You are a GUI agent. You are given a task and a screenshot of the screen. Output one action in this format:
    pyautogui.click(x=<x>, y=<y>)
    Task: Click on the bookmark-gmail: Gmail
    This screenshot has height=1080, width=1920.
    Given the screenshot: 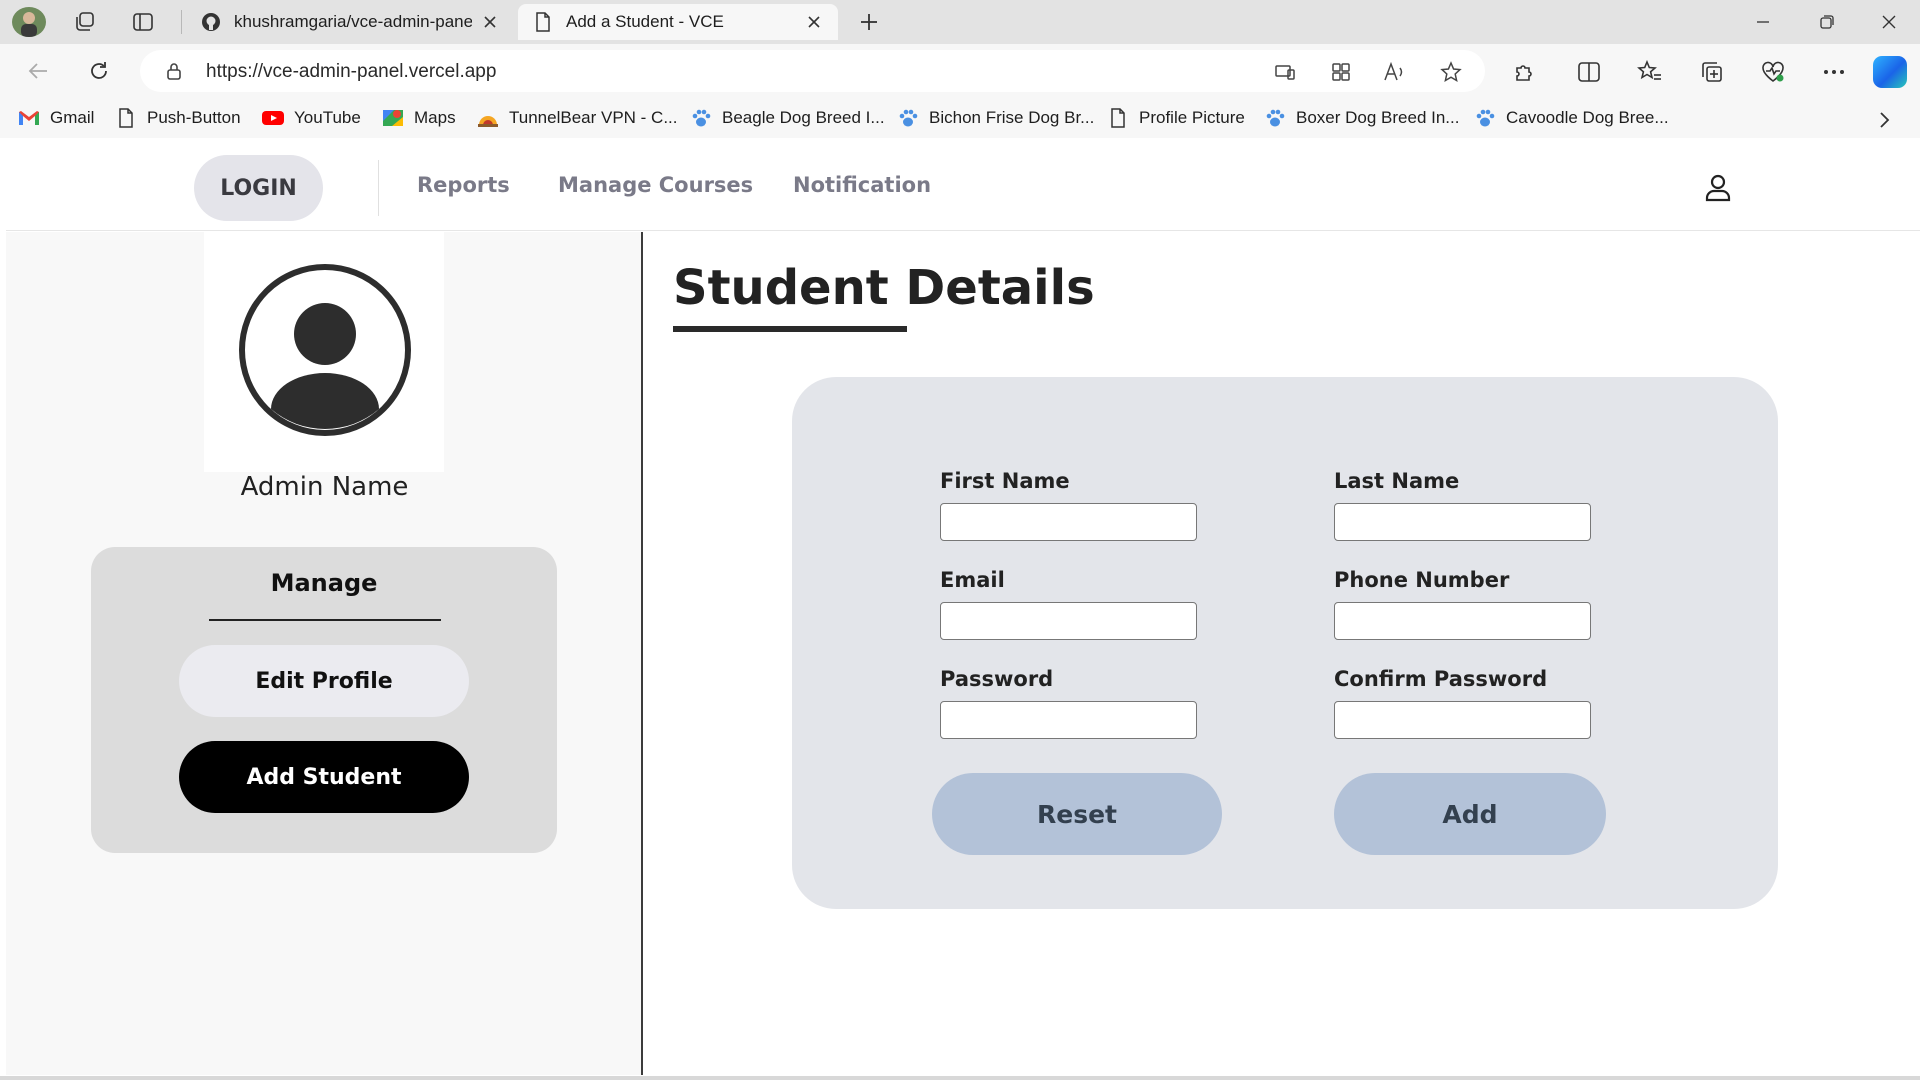 What is the action you would take?
    pyautogui.click(x=56, y=118)
    